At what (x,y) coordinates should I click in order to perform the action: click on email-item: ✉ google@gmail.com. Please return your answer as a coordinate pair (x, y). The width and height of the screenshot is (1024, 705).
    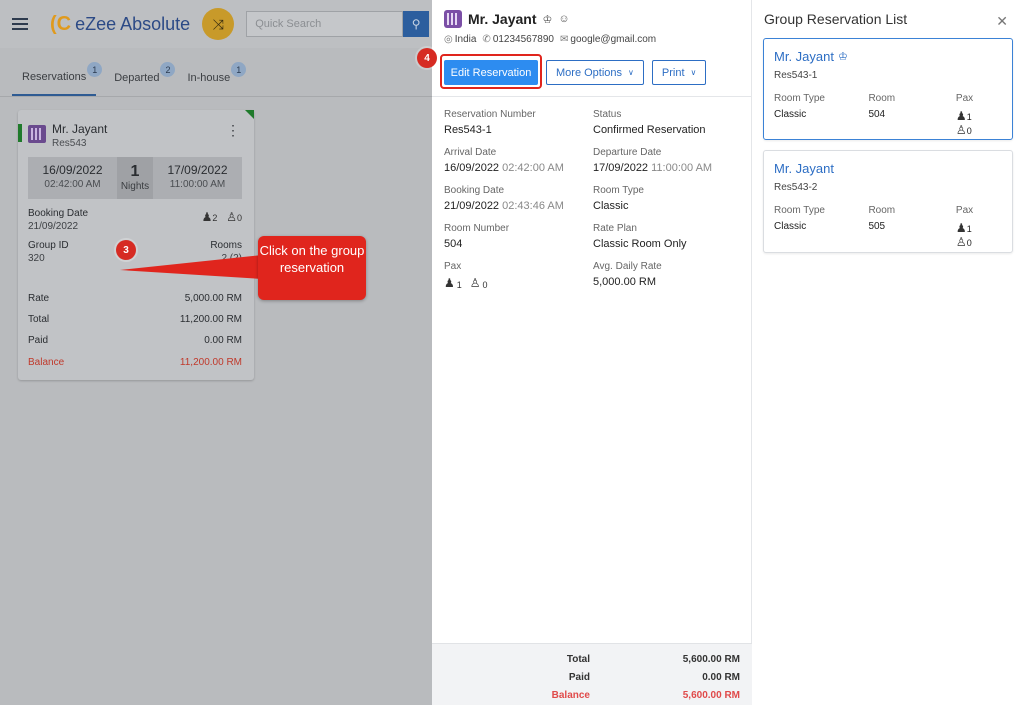
    Looking at the image, I should click on (608, 39).